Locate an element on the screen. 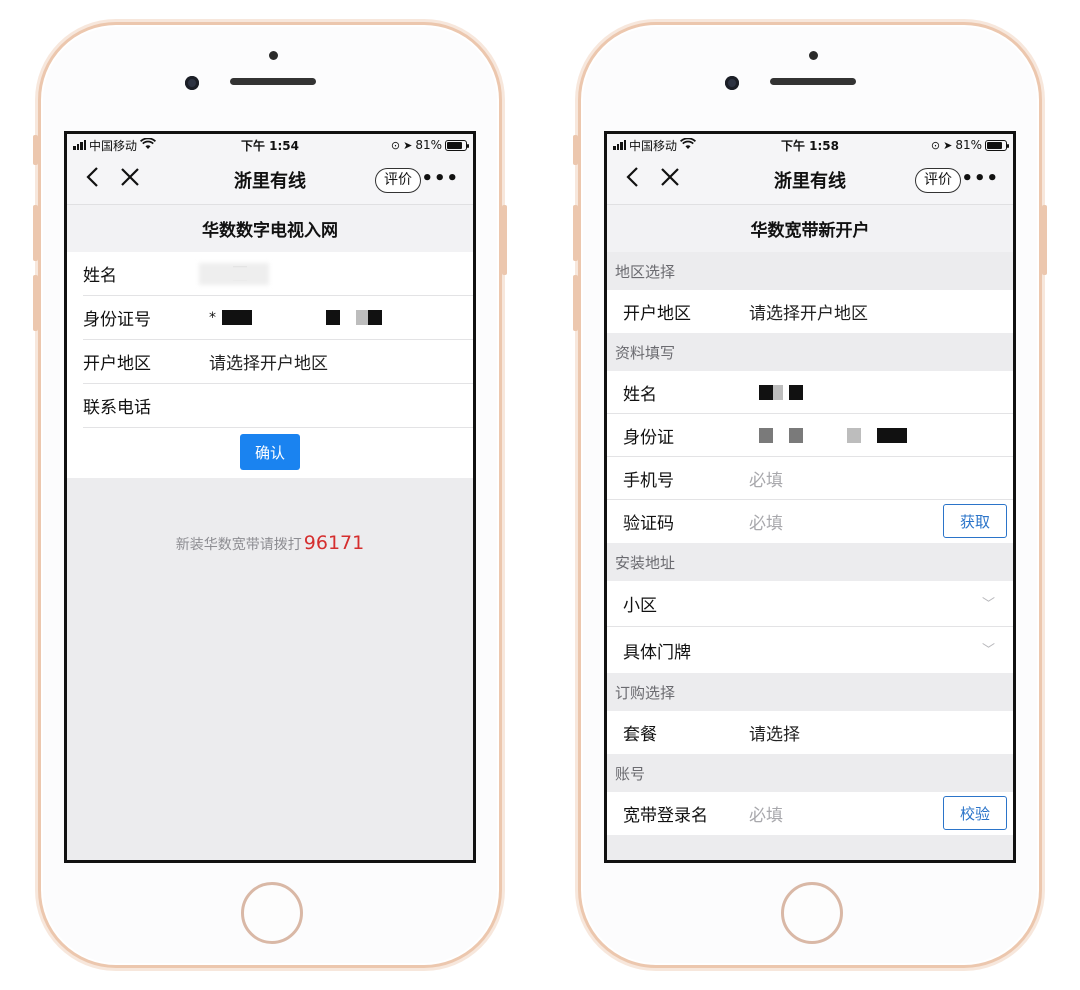 This screenshot has height=990, width=1080. login-row: 宽带登录名 必填 校验 is located at coordinates (810, 813).